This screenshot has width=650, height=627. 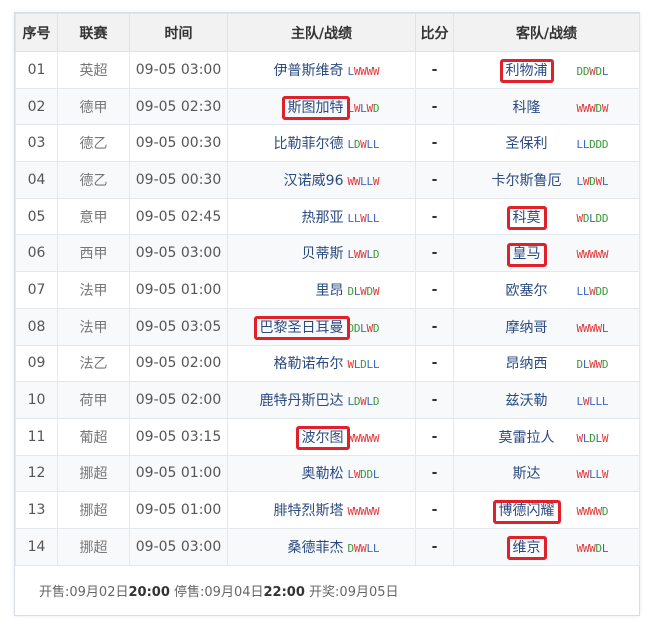 I want to click on away-team-cell: 斯达 WWLLW, so click(x=546, y=473).